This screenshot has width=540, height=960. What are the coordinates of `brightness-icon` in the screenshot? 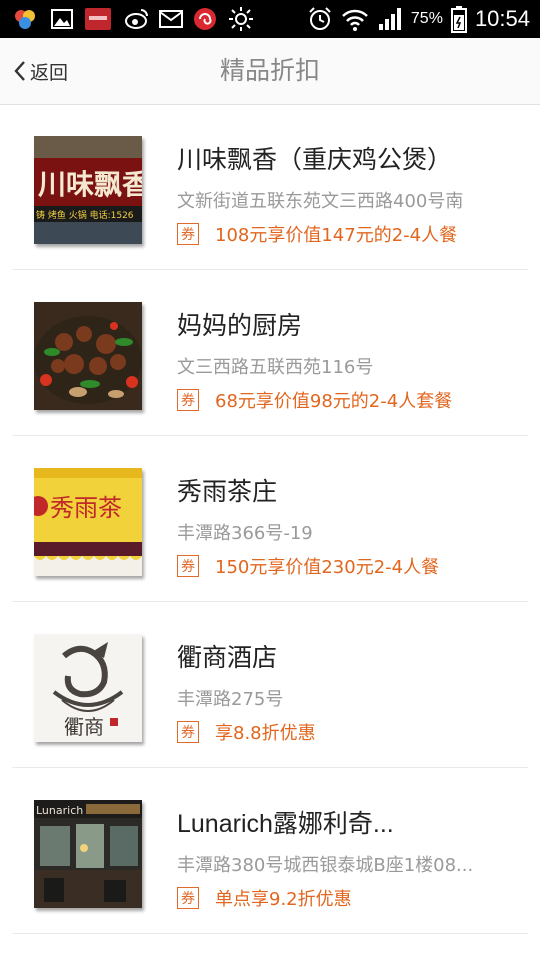 It's located at (241, 19).